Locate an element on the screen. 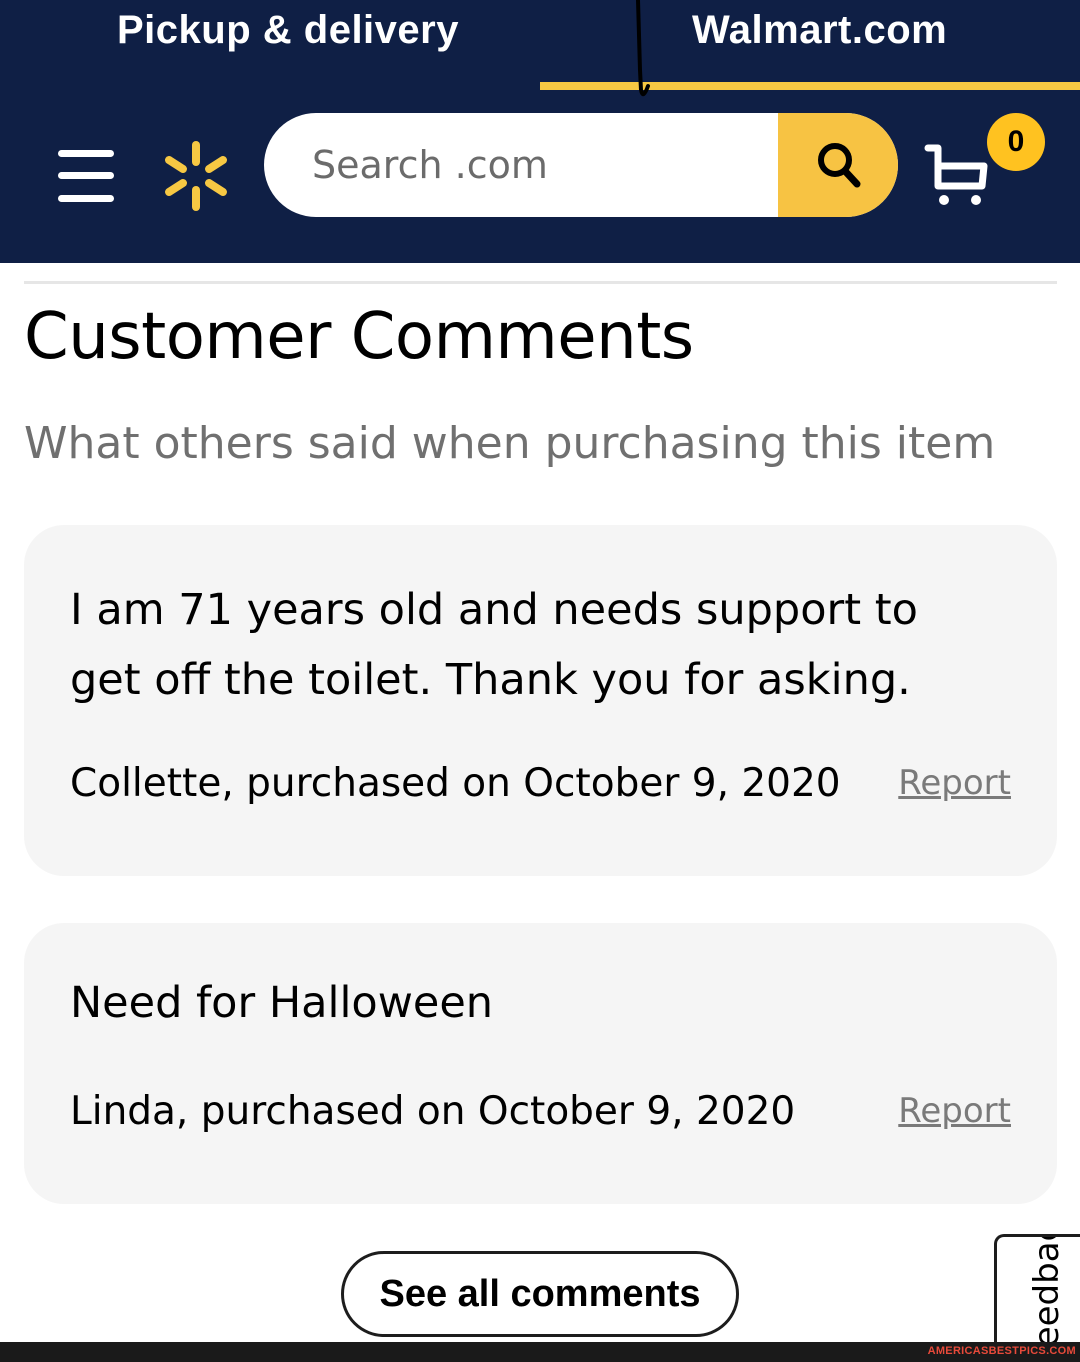  walmart-spark-icon is located at coordinates (196, 176).